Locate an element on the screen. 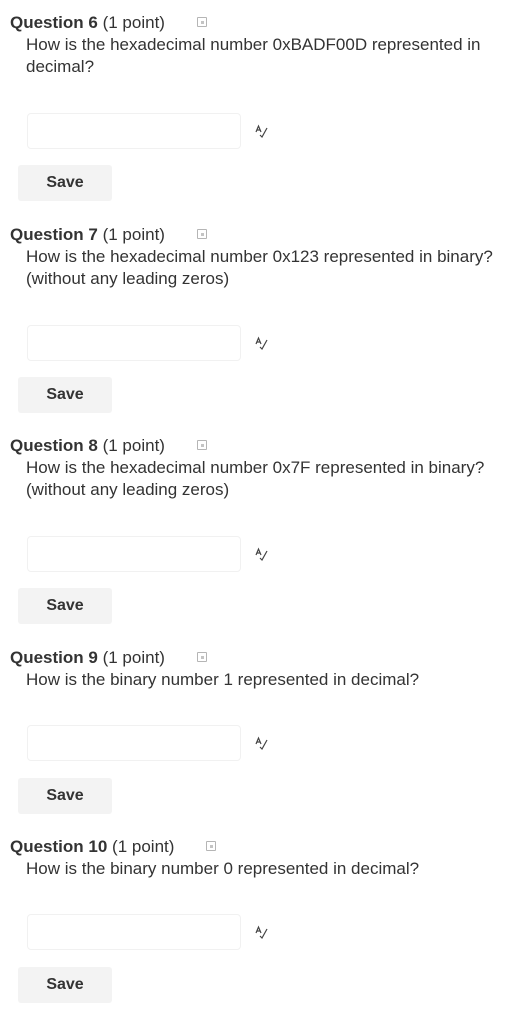 The image size is (524, 1024). question-number: Question 8 is located at coordinates (54, 445).